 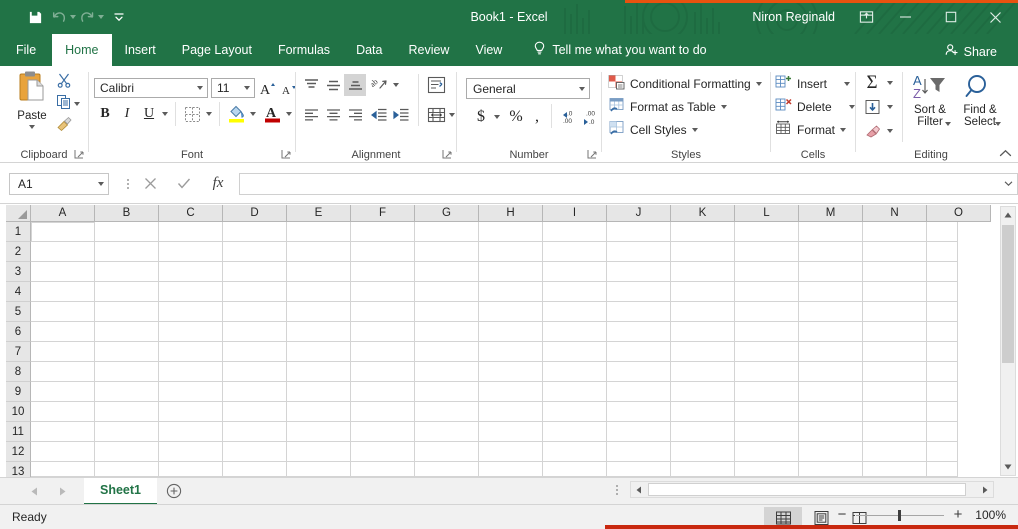 I want to click on expand-formula-bar-icon, so click(x=1009, y=183).